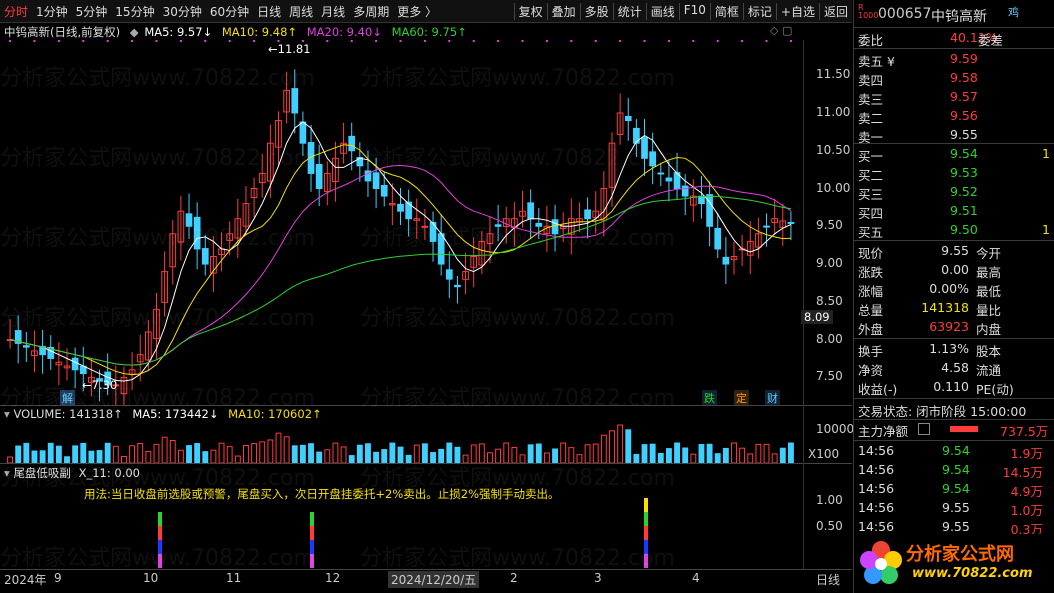  Describe the element at coordinates (662, 11) in the screenshot. I see `tool-button-4: 画线` at that location.